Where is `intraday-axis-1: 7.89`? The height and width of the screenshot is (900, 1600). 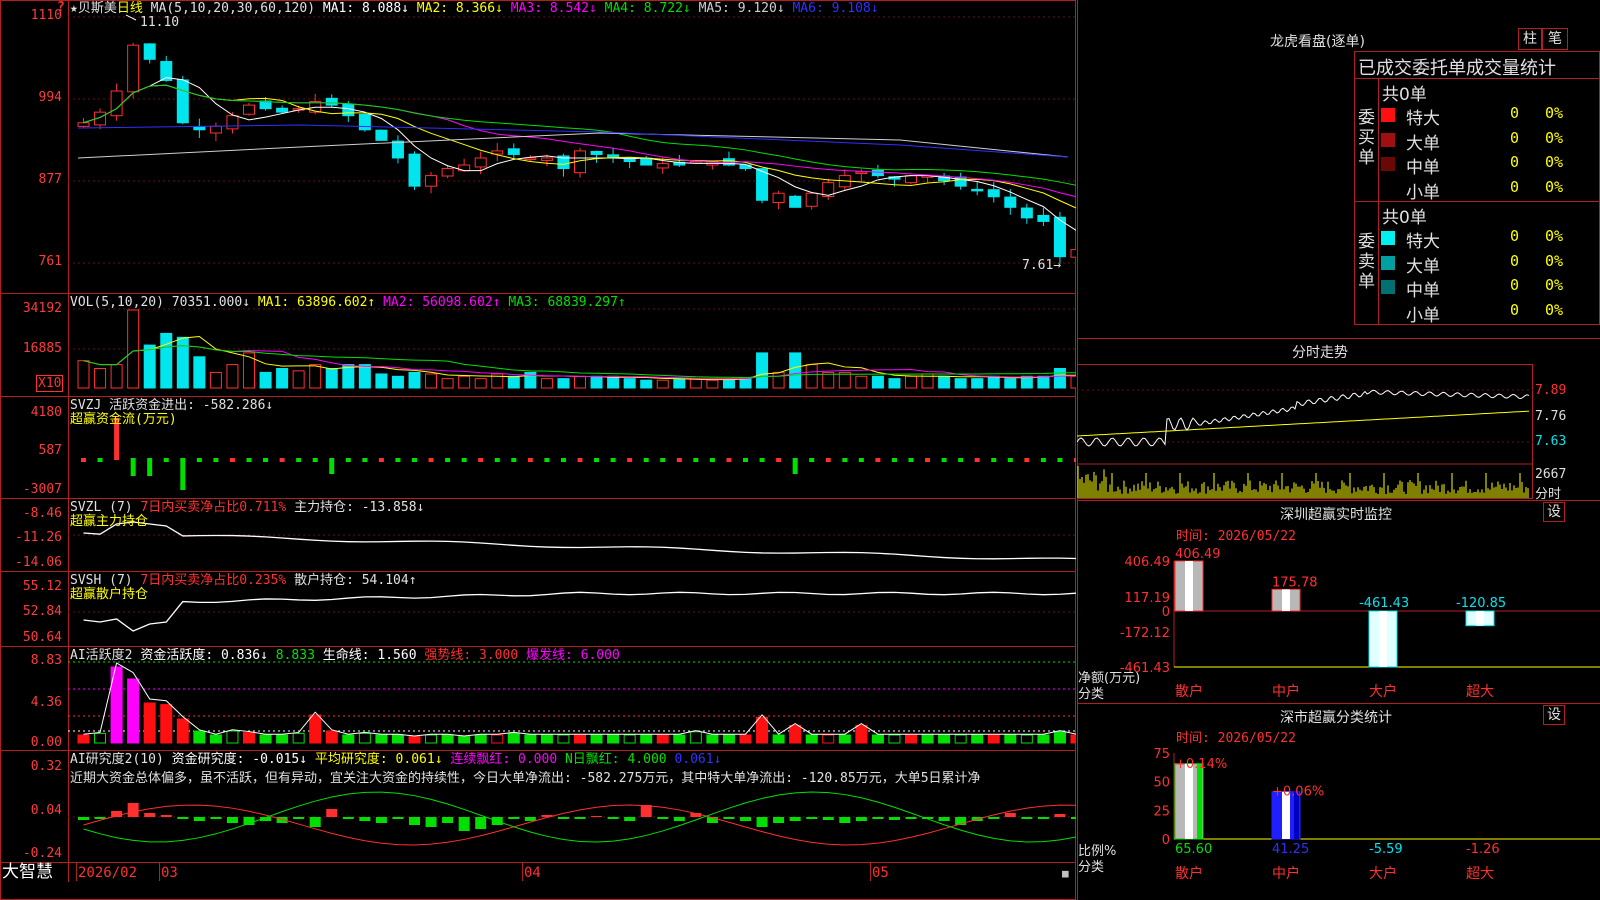 intraday-axis-1: 7.89 is located at coordinates (1551, 390).